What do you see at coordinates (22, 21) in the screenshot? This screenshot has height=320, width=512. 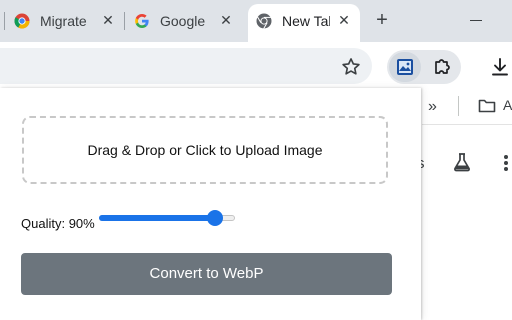 I see `chrome-icon` at bounding box center [22, 21].